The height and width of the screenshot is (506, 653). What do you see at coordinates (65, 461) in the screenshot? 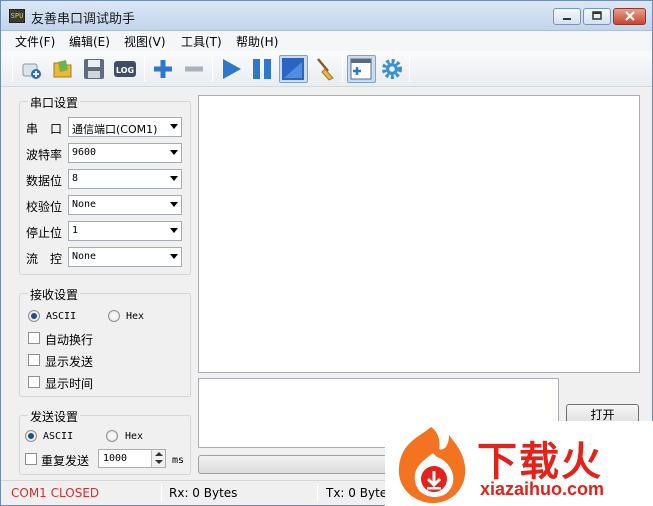
I see `repeat-send-label: 重复发送` at bounding box center [65, 461].